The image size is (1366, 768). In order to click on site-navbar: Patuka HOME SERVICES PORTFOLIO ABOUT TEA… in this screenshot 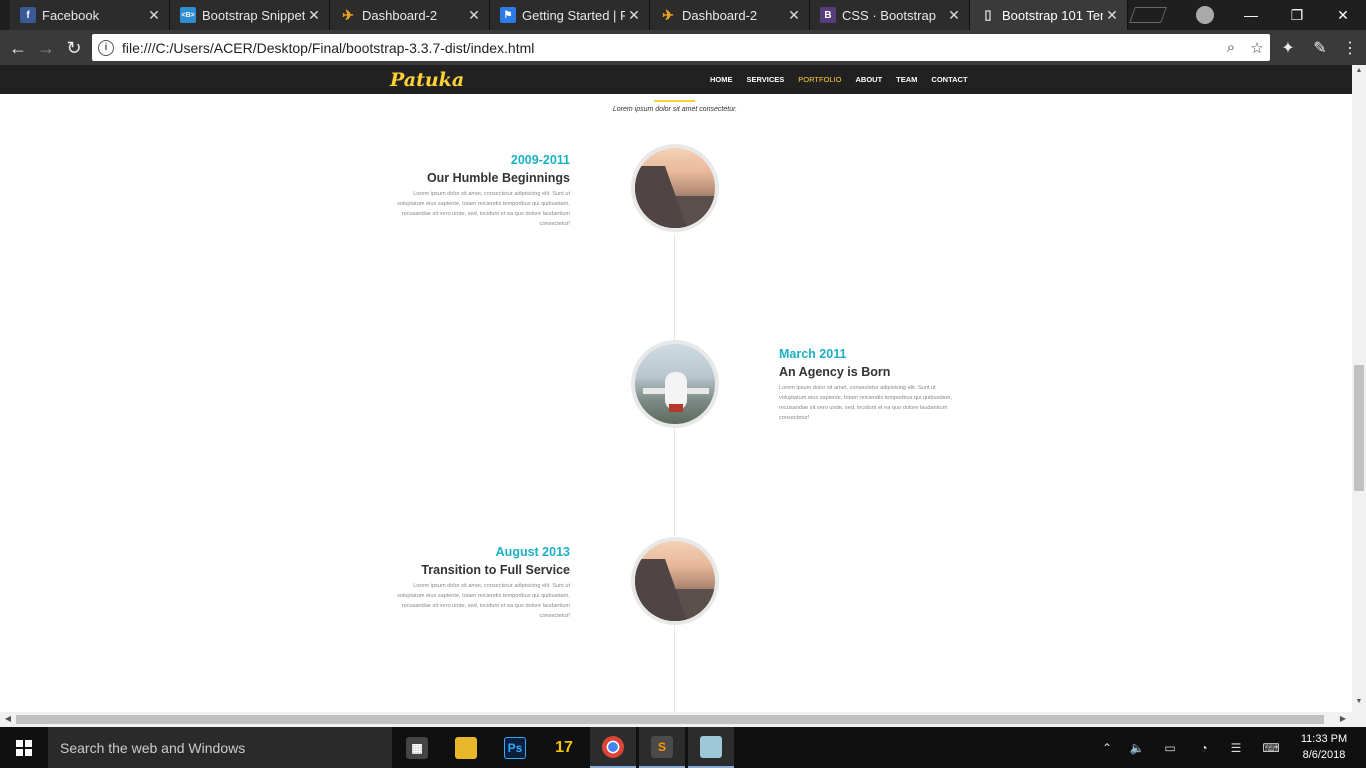, I will do `click(676, 79)`.